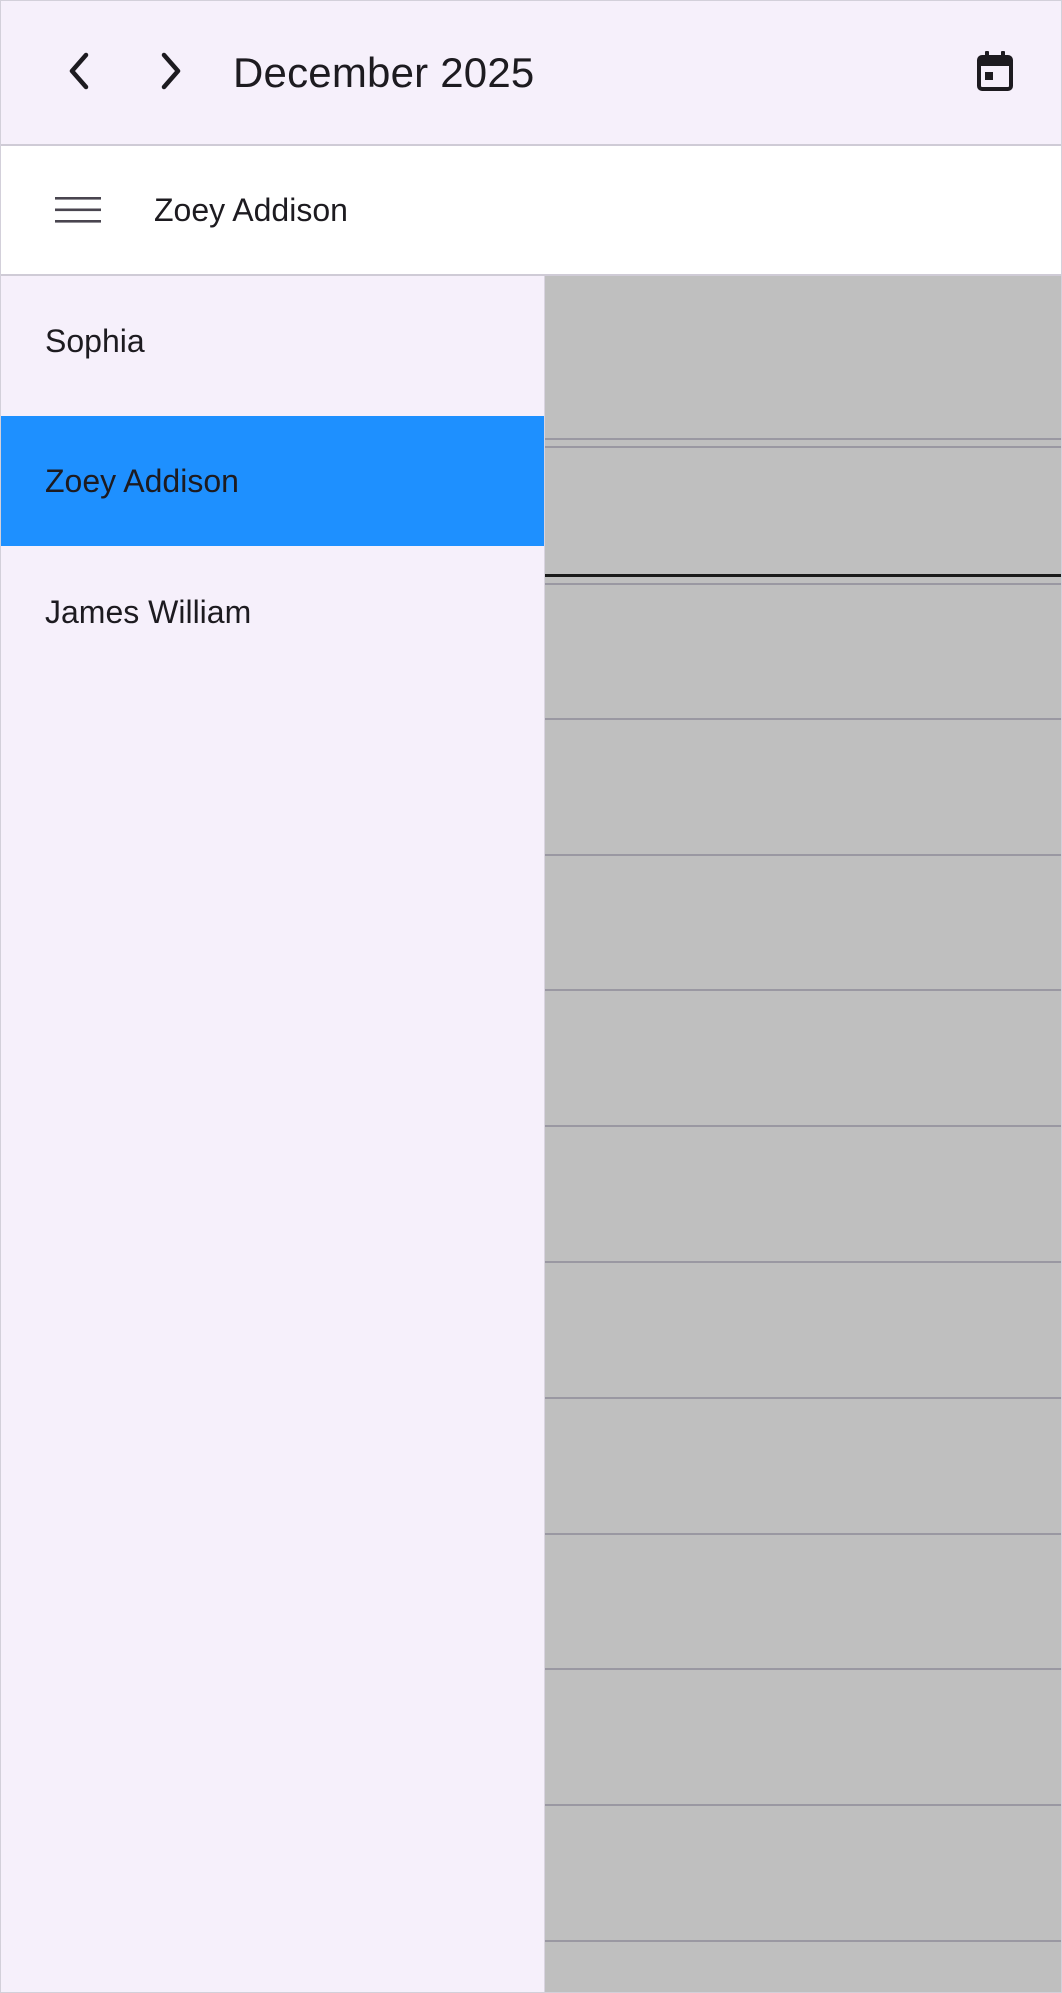  Describe the element at coordinates (95, 341) in the screenshot. I see `drawer-item-label: Sophia` at that location.